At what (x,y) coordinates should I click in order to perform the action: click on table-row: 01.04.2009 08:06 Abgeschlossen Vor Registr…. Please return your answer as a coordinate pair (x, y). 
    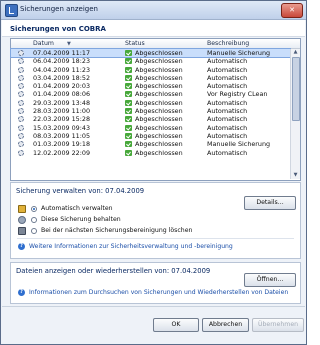
    Looking at the image, I should click on (150, 94).